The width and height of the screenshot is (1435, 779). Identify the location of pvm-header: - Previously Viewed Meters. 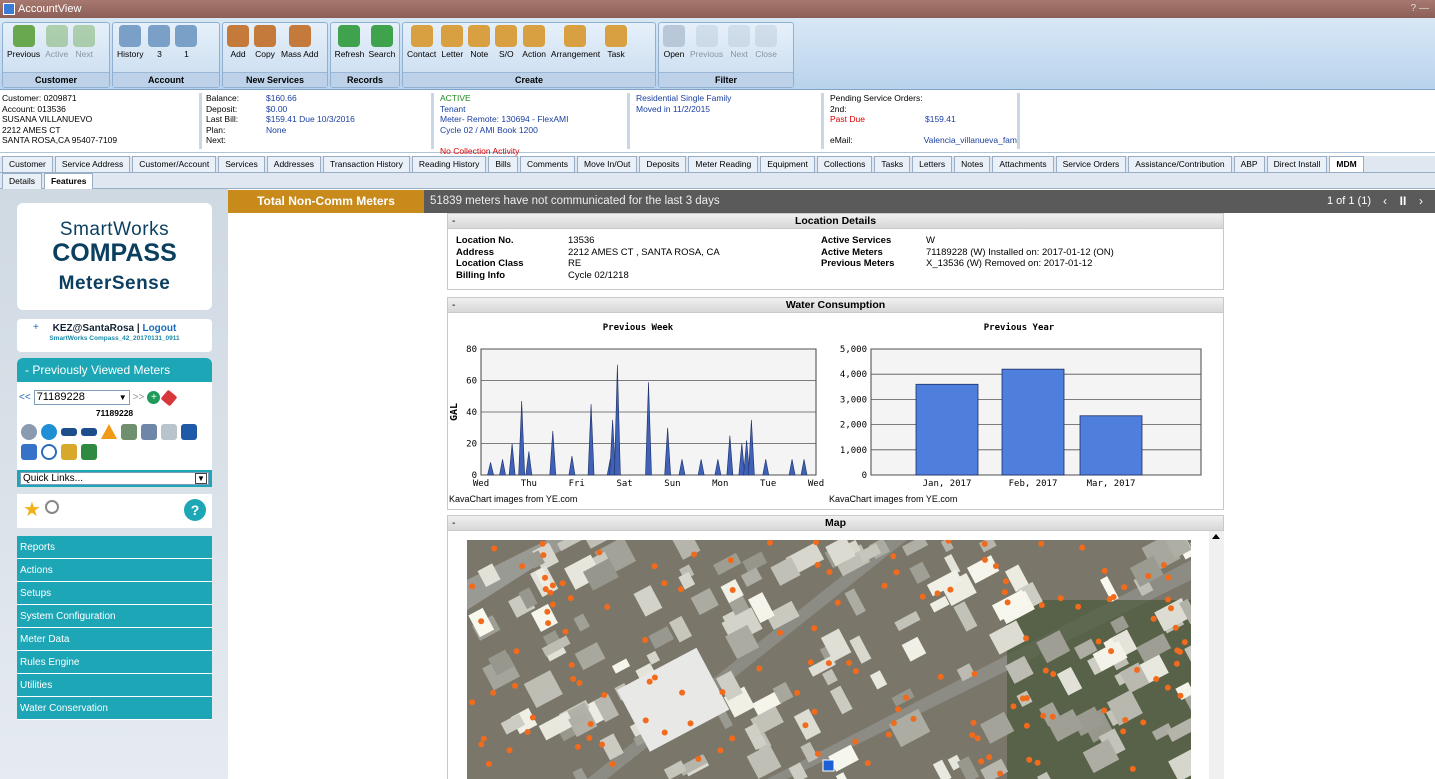
(114, 370).